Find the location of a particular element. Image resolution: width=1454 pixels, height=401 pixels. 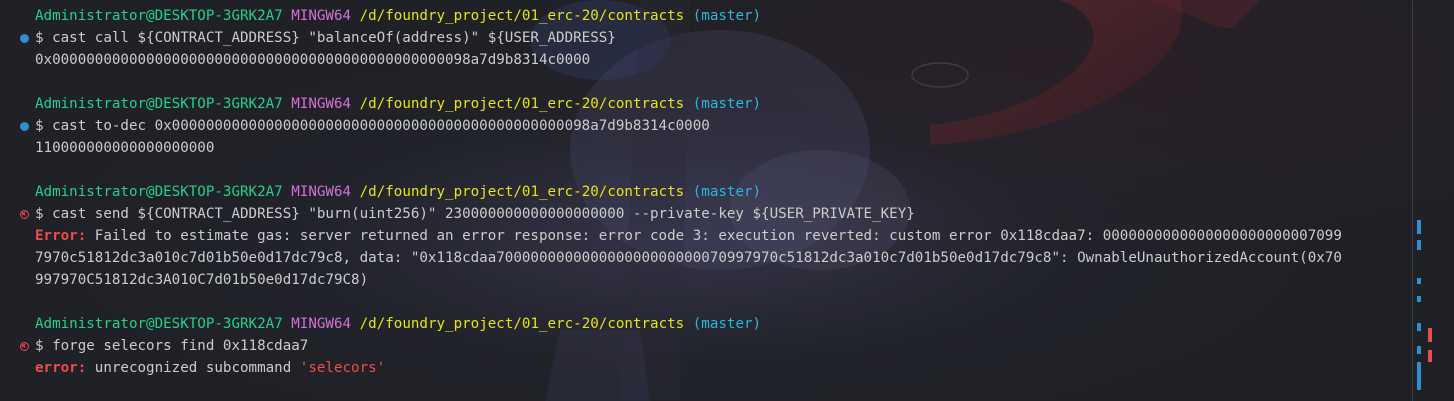

command-line: $ forge selecors find 0x118cdaa7 is located at coordinates (705, 346).